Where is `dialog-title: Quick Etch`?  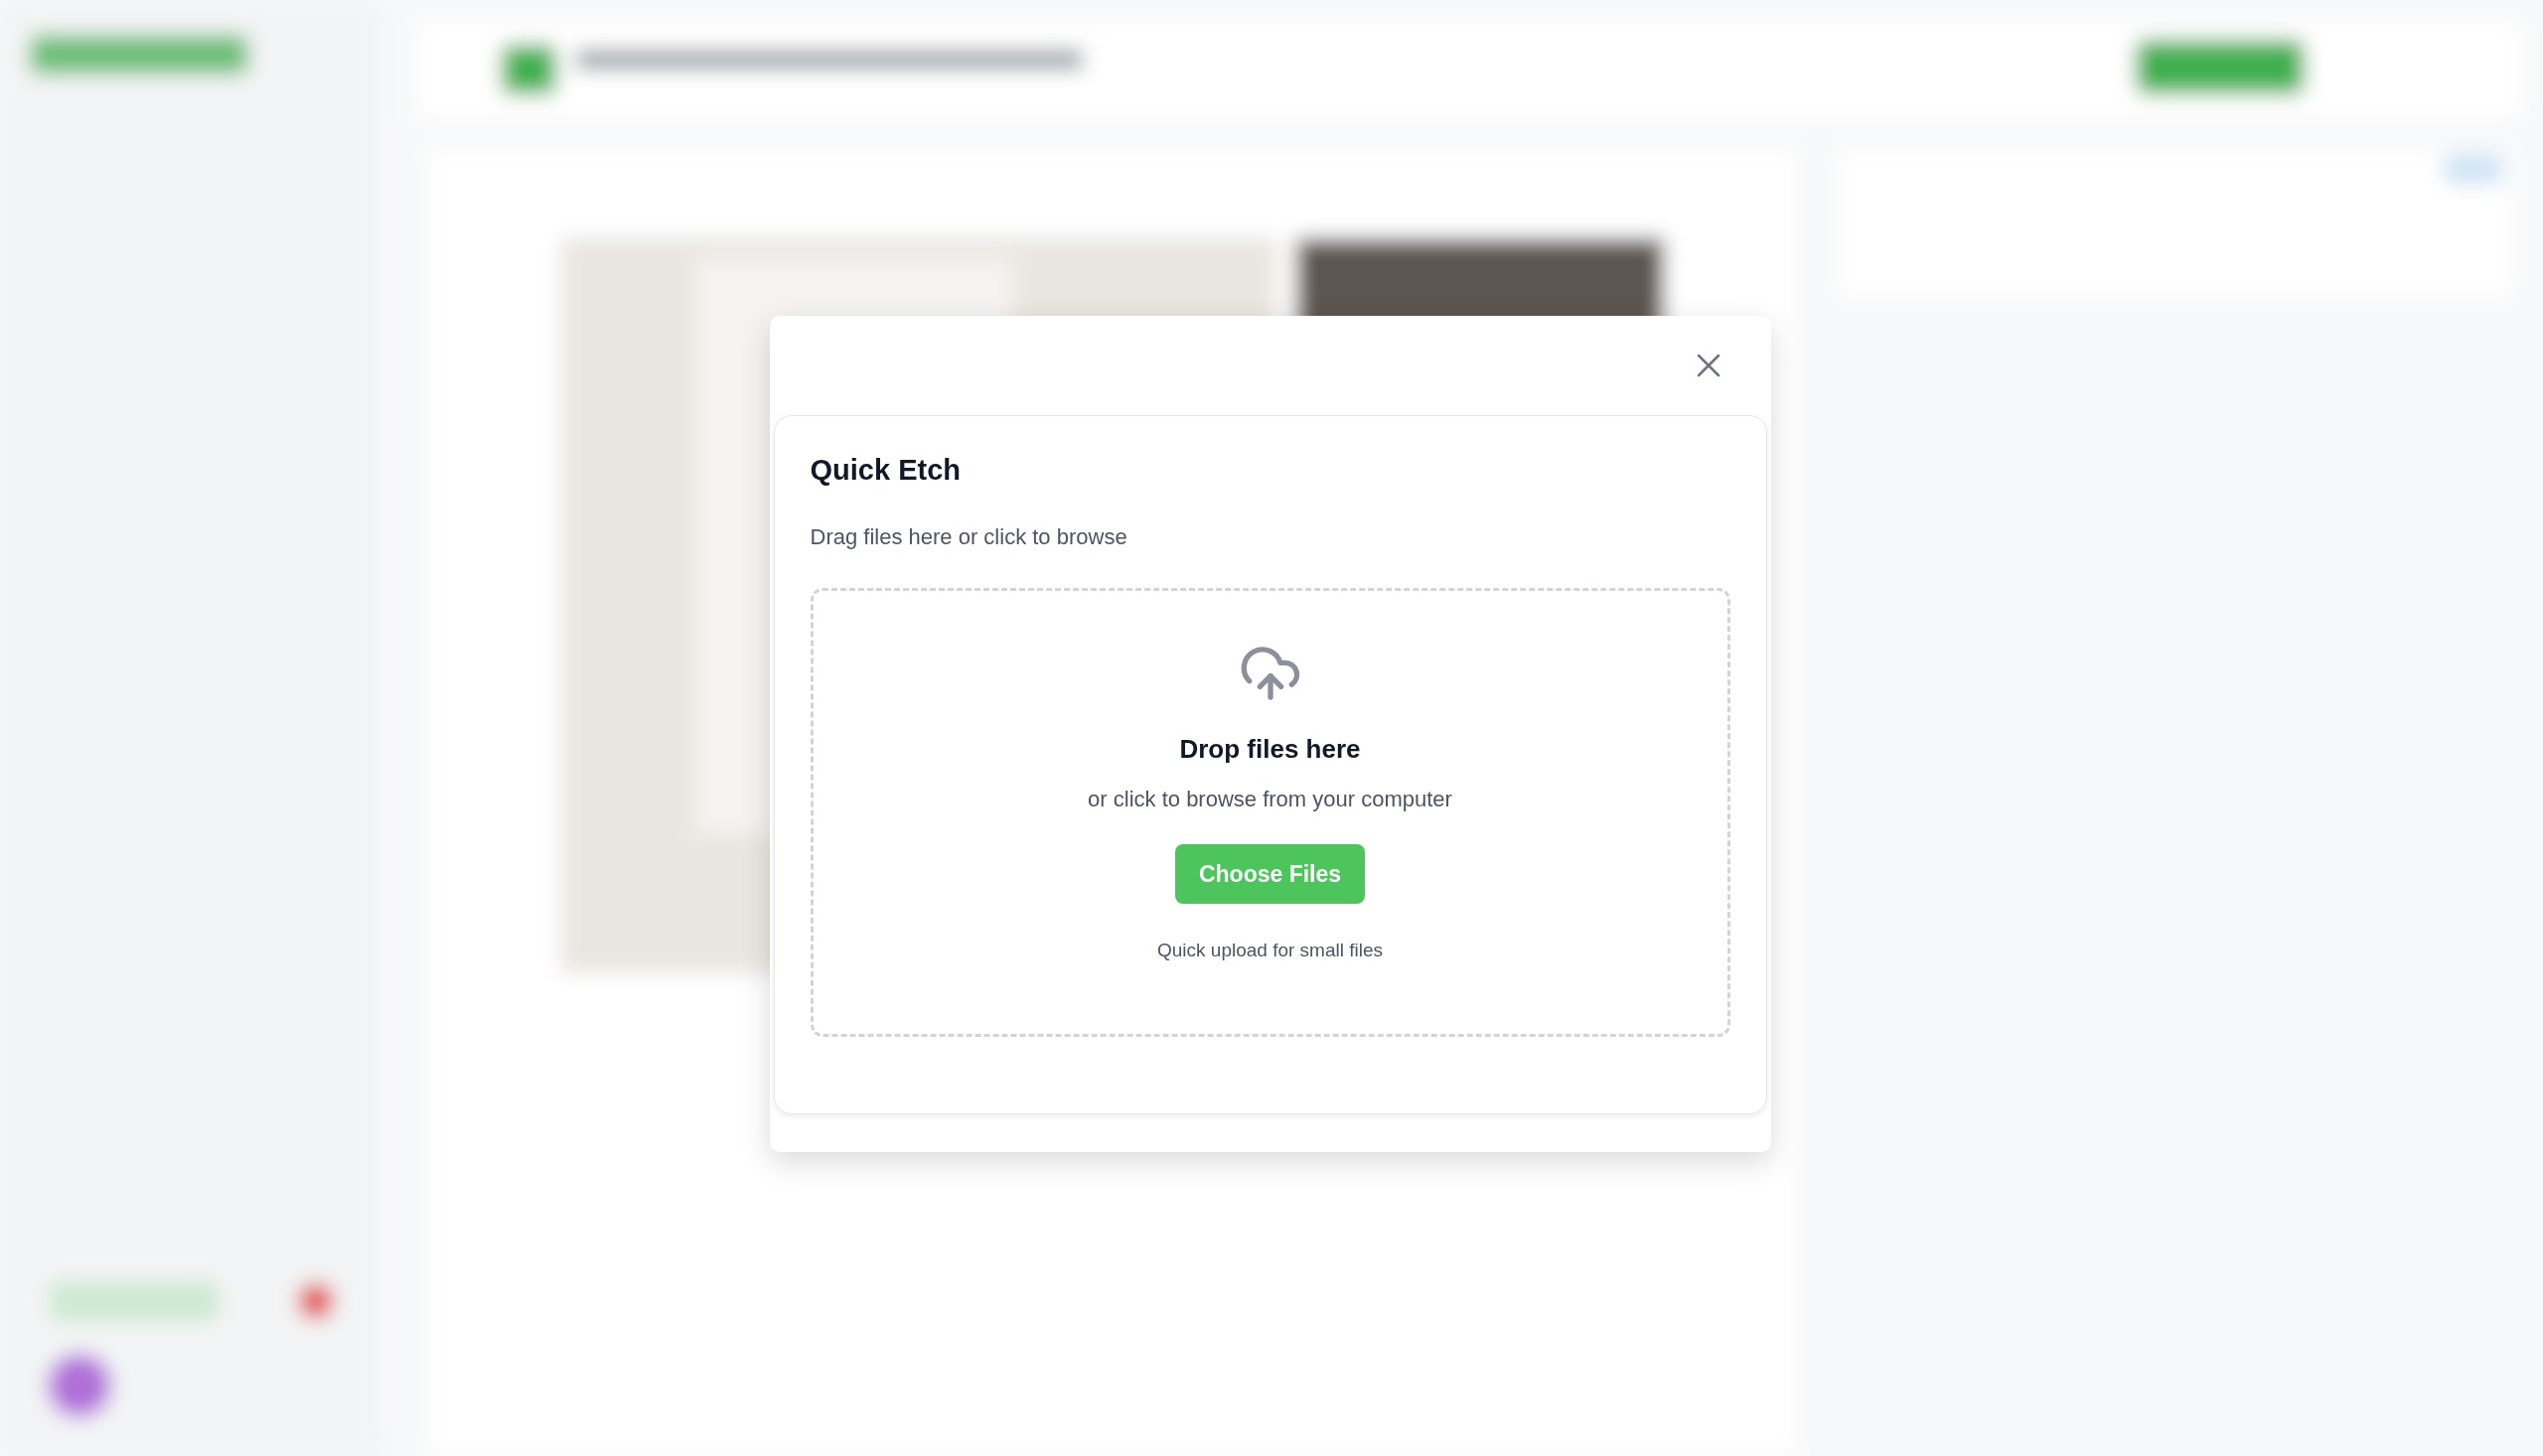
dialog-title: Quick Etch is located at coordinates (886, 470).